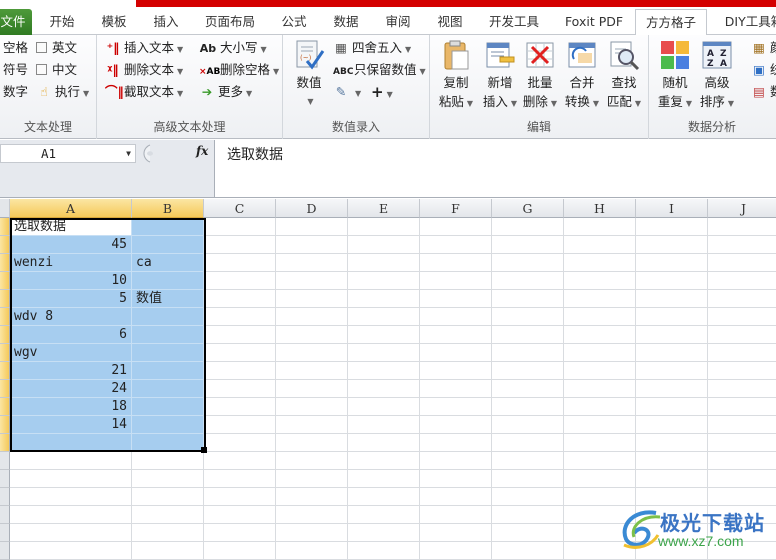 This screenshot has width=776, height=560. I want to click on space-option: 空格, so click(15, 48).